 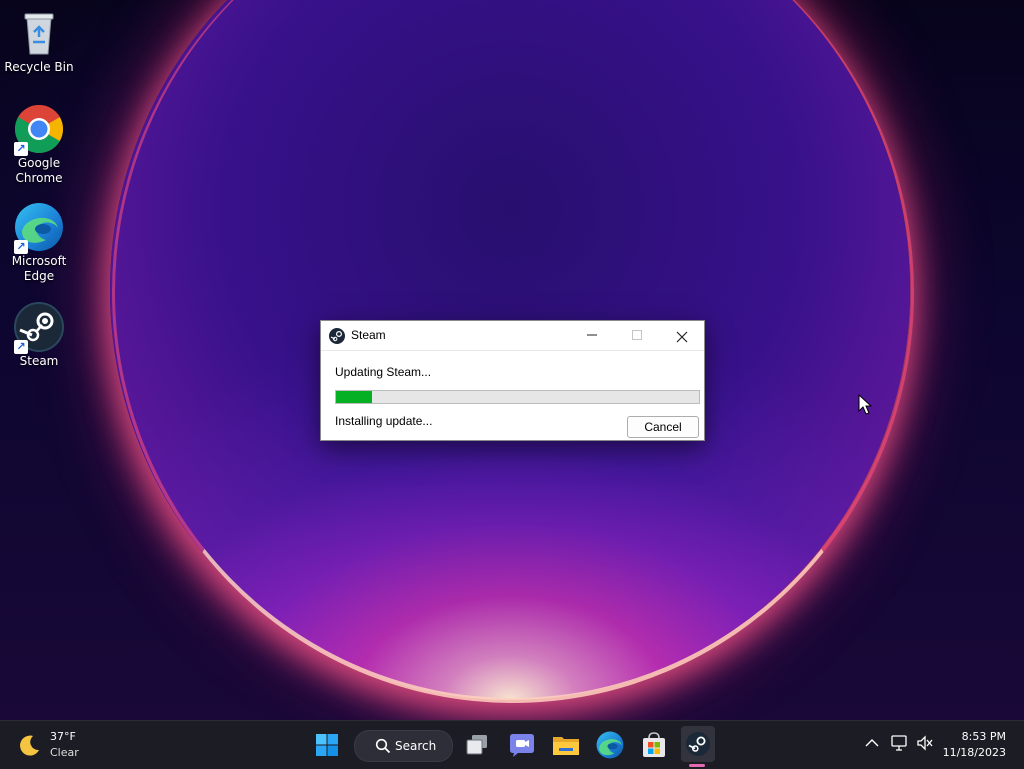 I want to click on search-label: Search, so click(x=416, y=746).